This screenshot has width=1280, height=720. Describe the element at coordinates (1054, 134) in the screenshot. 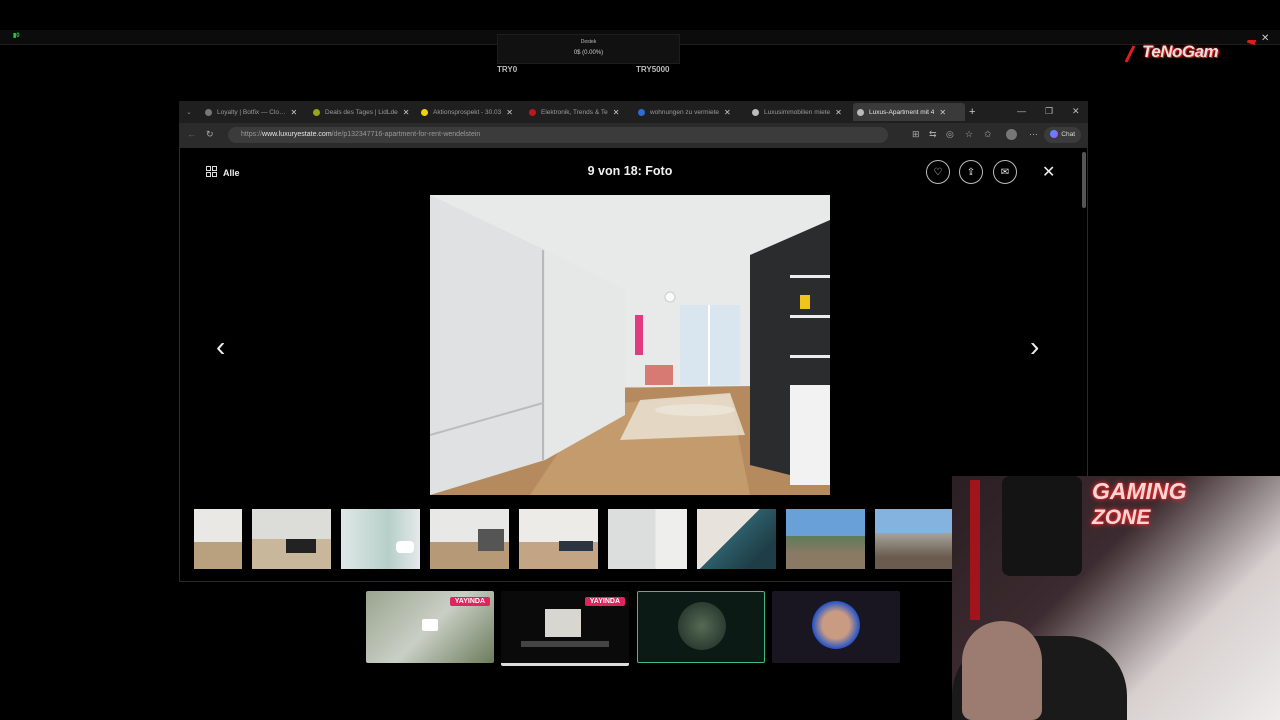

I see `copilot-icon` at that location.